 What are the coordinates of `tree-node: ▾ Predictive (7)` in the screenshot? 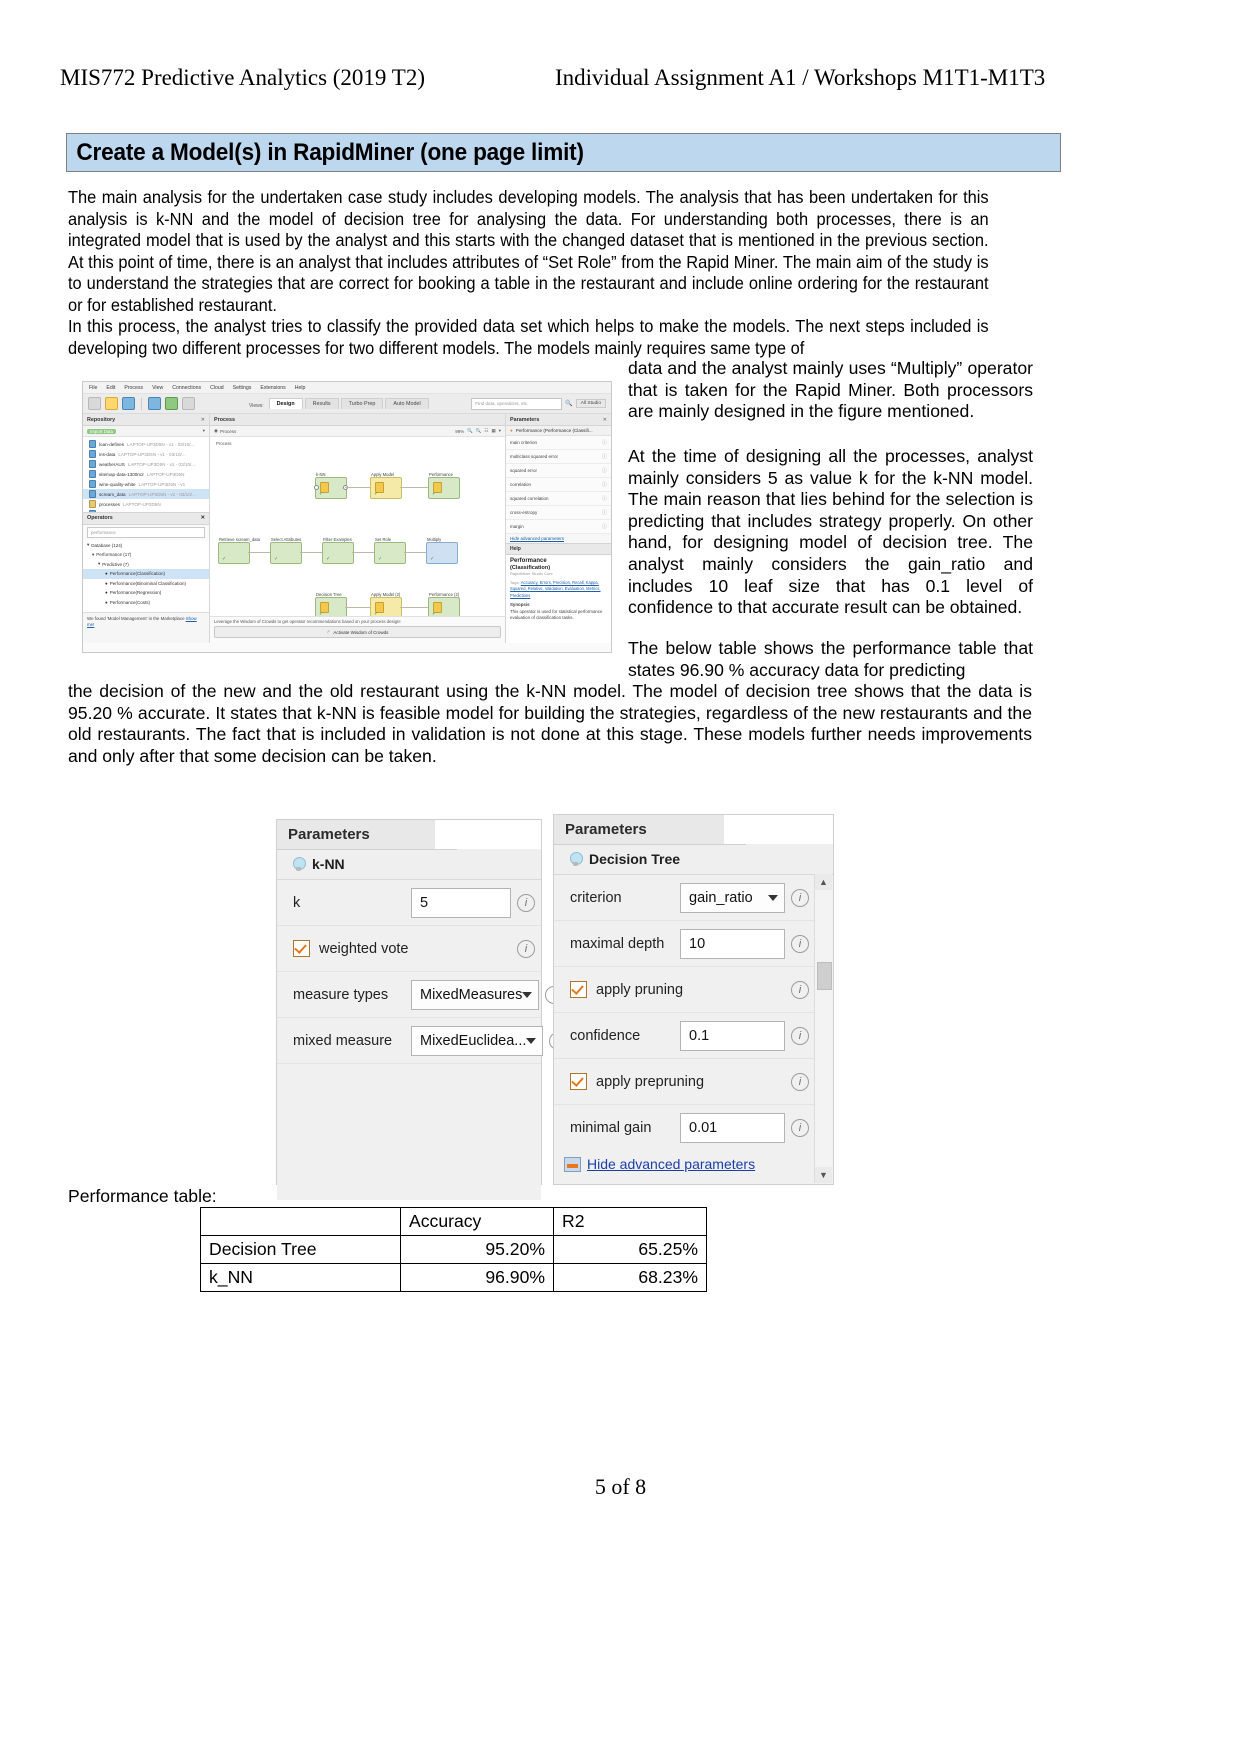 It's located at (146, 565).